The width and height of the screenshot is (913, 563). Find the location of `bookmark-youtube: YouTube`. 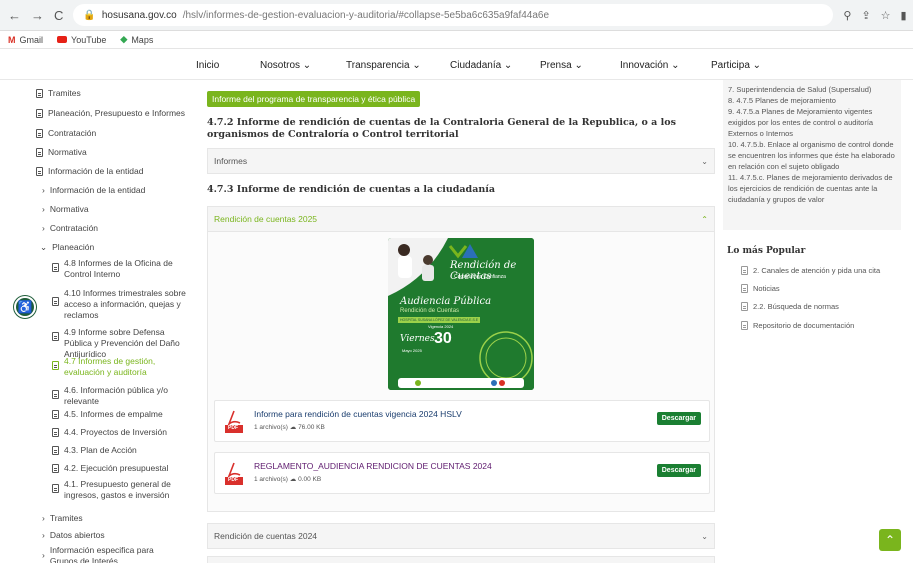

bookmark-youtube: YouTube is located at coordinates (81, 40).